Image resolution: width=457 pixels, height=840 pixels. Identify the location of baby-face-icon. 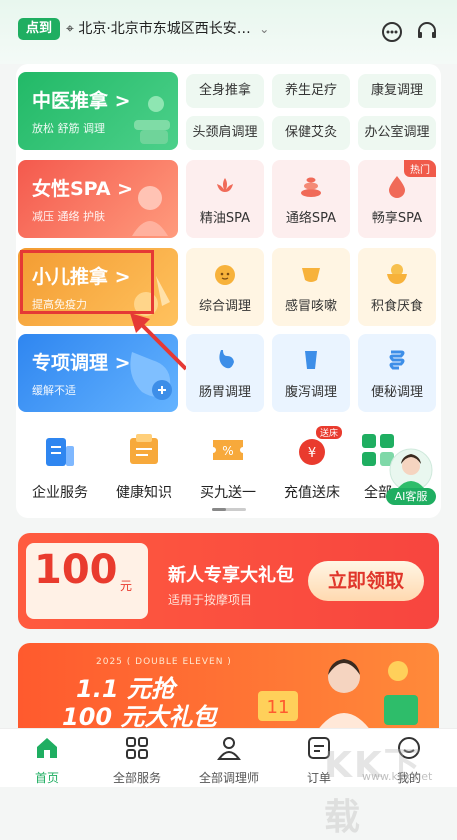
(225, 275).